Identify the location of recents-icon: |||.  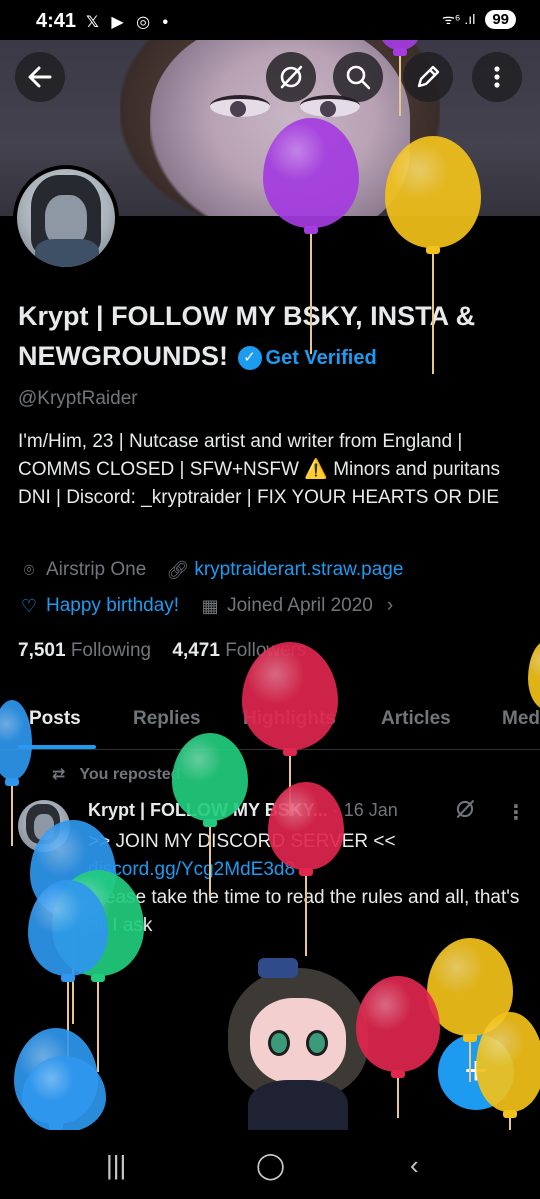
(116, 1165).